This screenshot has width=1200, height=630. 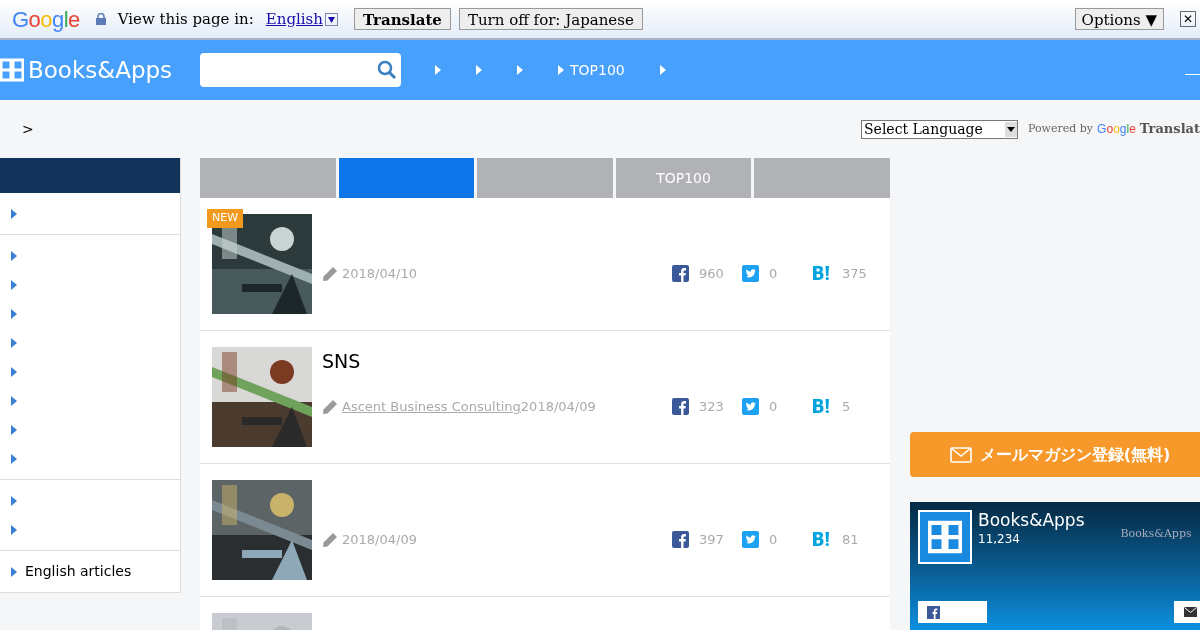 I want to click on page-name: Books&Apps, so click(x=1031, y=520).